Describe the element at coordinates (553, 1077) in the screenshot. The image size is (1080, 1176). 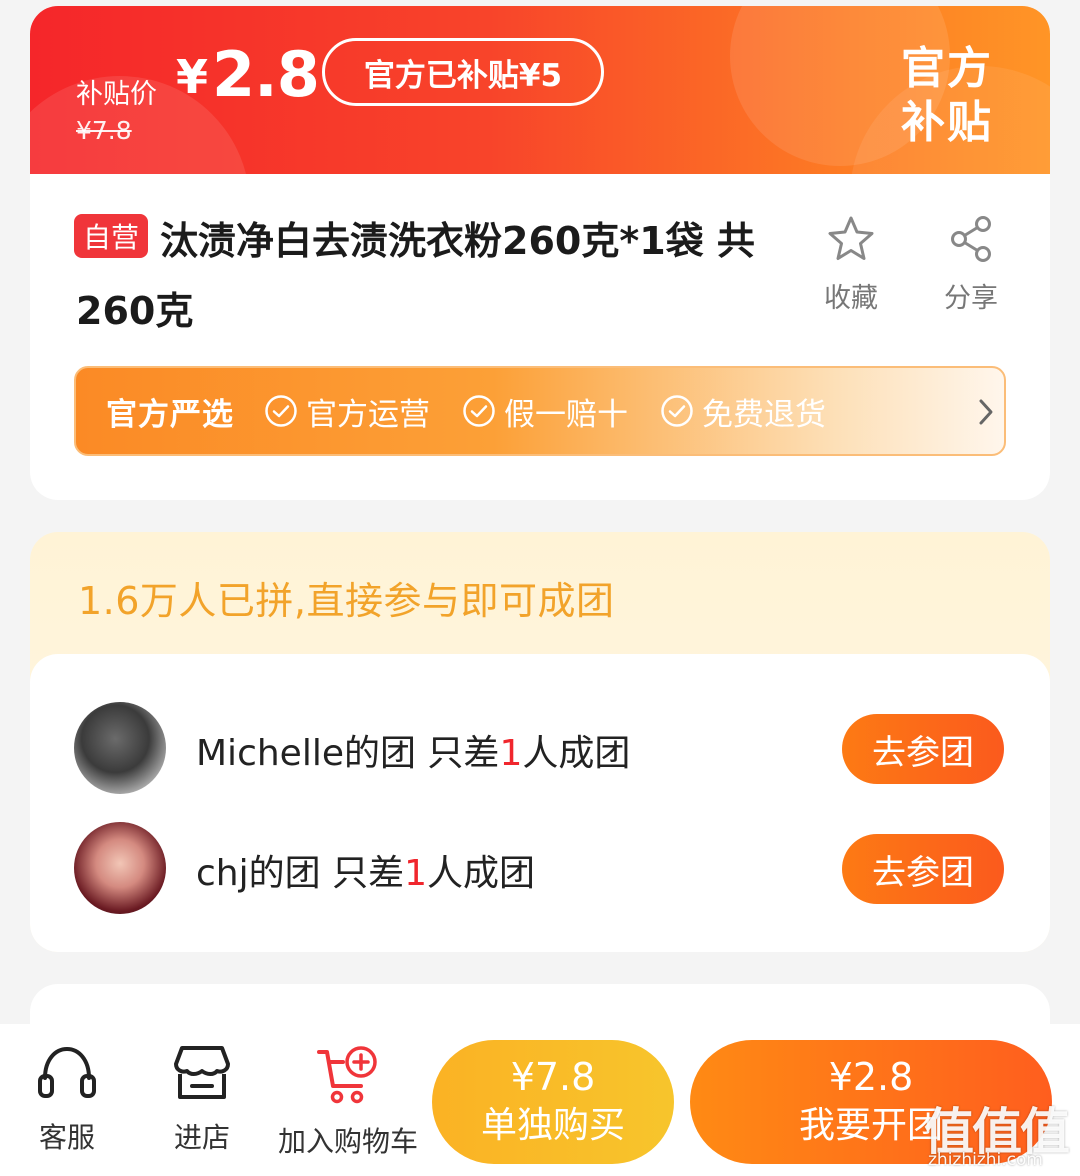
I see `buy-alone-price: ¥7.8` at that location.